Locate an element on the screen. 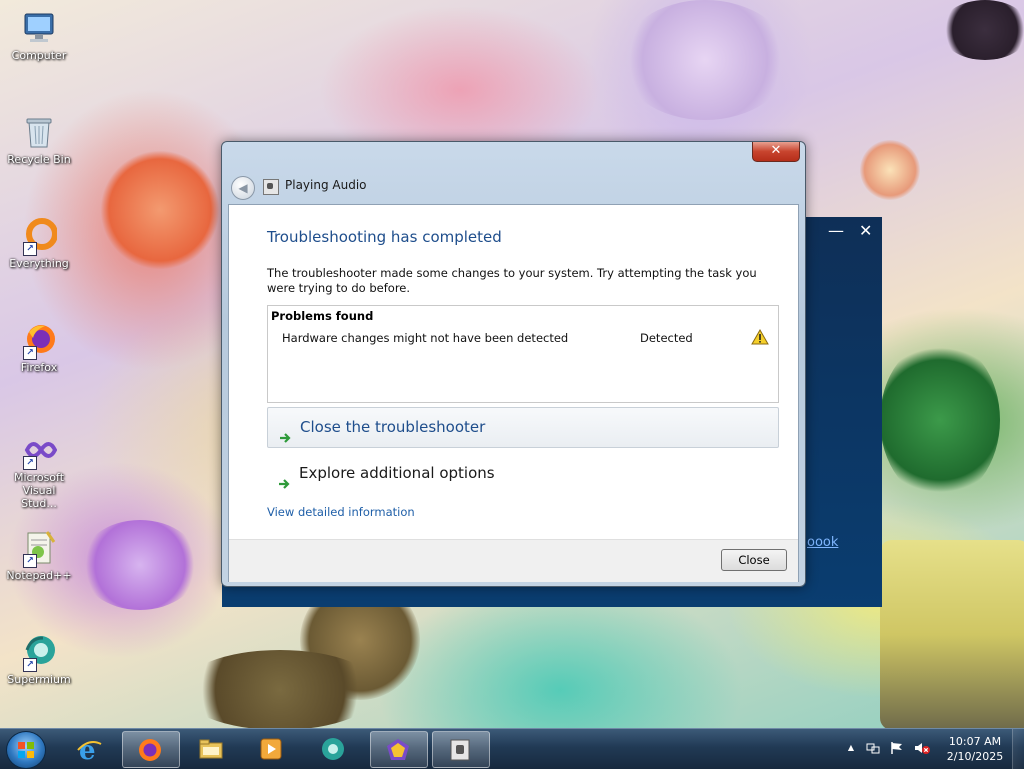  back-arrow-icon: ◀ is located at coordinates (243, 188).